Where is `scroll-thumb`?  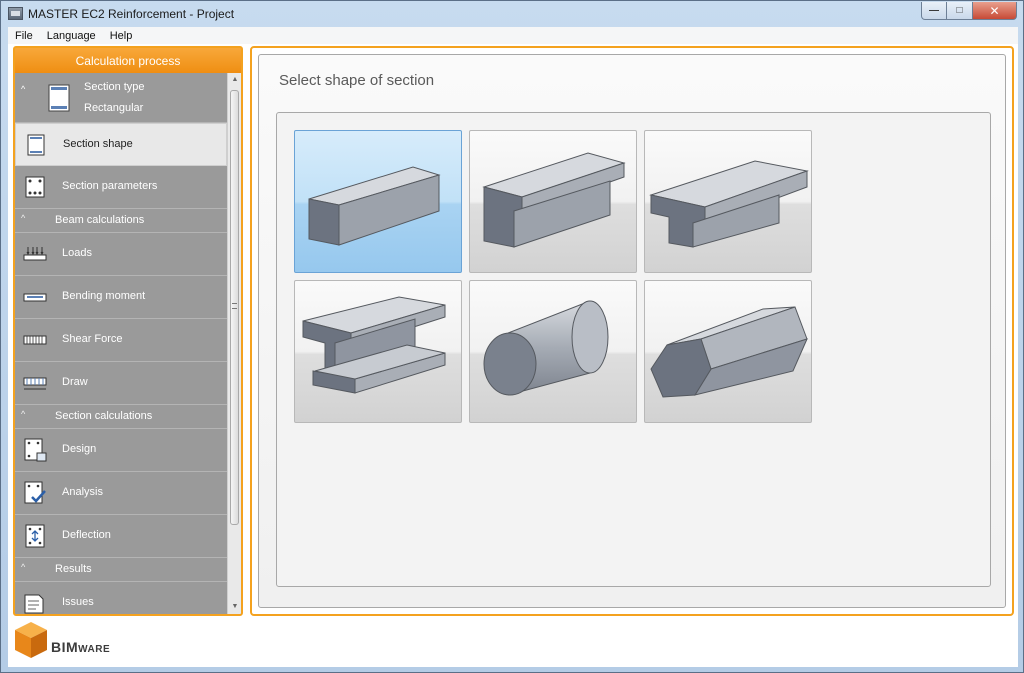 scroll-thumb is located at coordinates (234, 307).